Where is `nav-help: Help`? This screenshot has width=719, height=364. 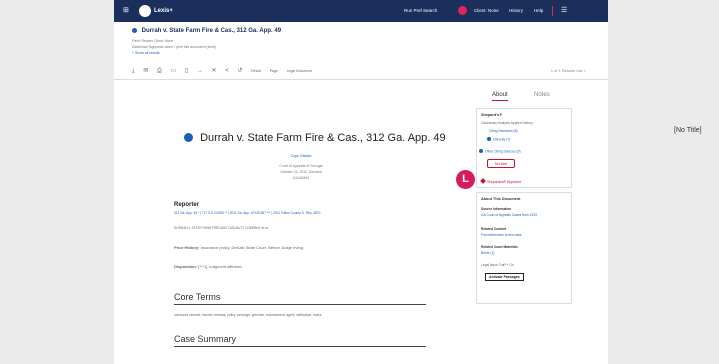
nav-help: Help is located at coordinates (538, 10).